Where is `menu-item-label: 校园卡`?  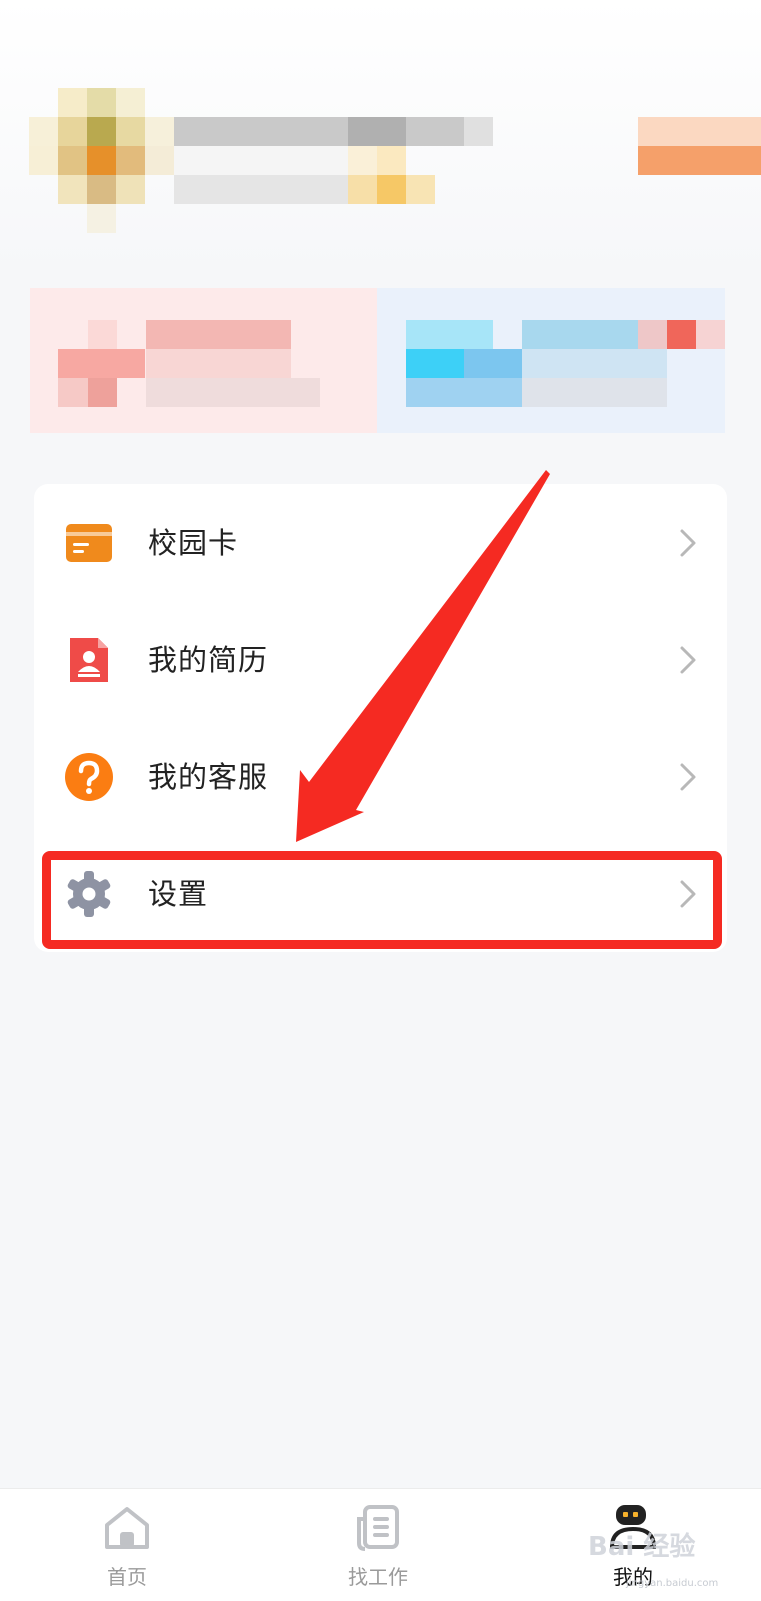
menu-item-label: 校园卡 is located at coordinates (193, 543).